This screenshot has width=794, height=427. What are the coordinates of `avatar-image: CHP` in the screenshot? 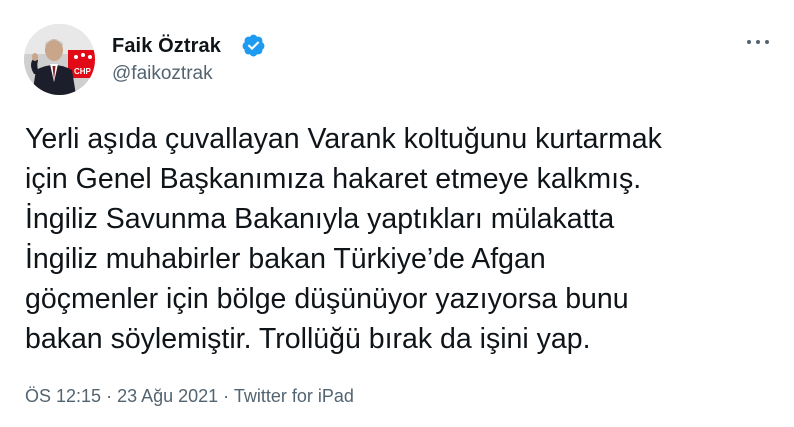 It's located at (59, 59).